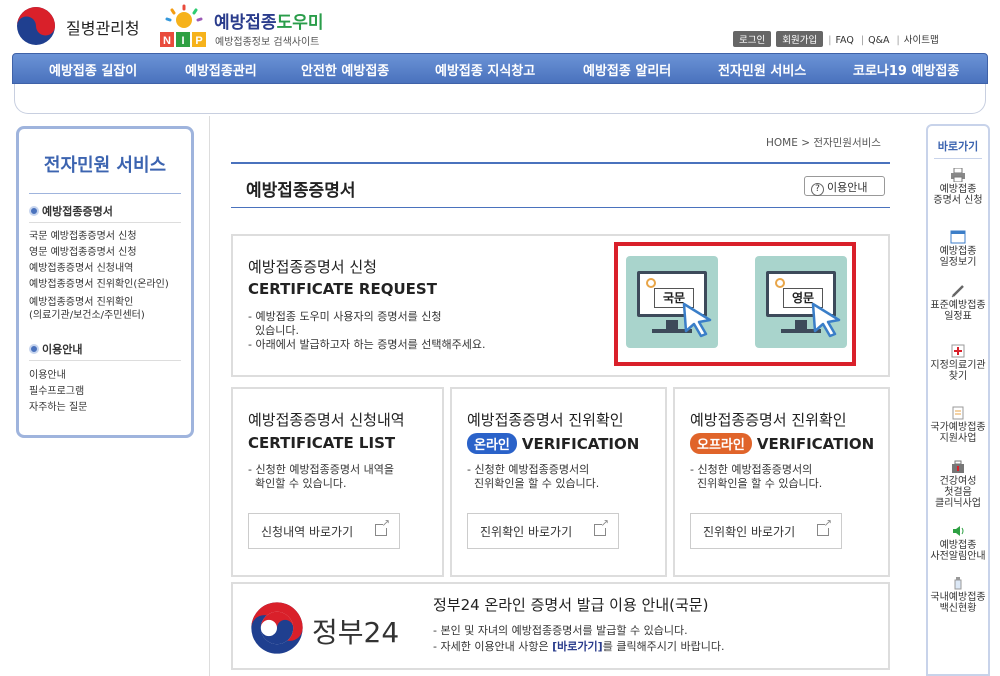 The width and height of the screenshot is (1000, 676). Describe the element at coordinates (958, 466) in the screenshot. I see `kit-icon` at that location.